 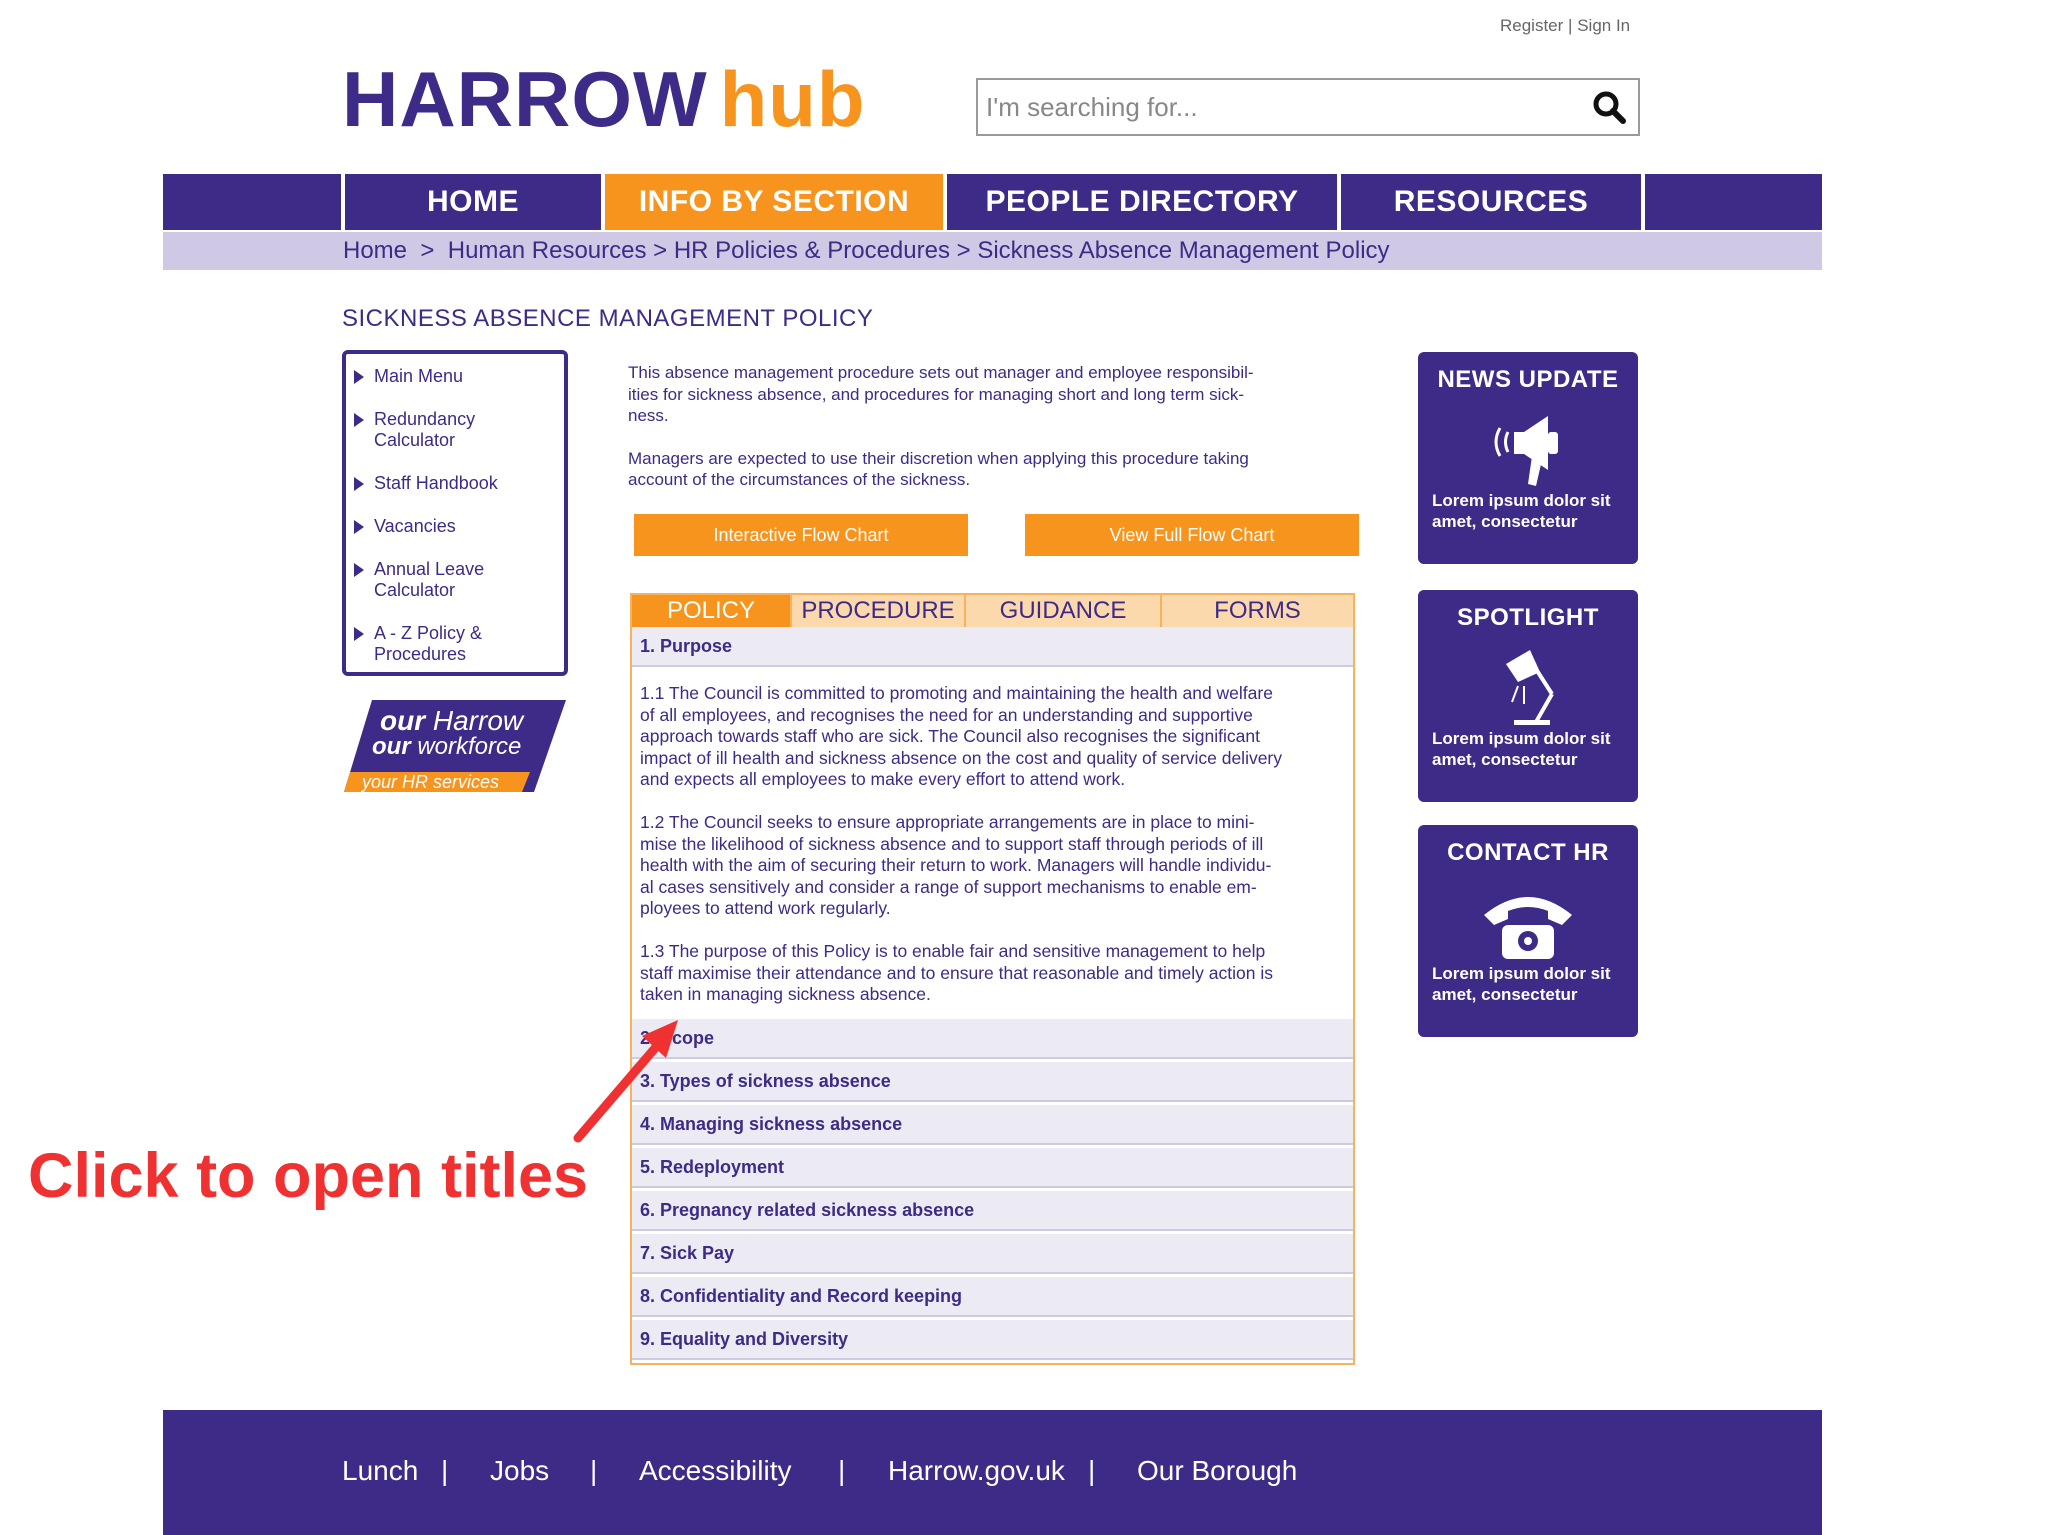 What do you see at coordinates (458, 526) in the screenshot?
I see `sidebar-item-vacancies: Vacancies` at bounding box center [458, 526].